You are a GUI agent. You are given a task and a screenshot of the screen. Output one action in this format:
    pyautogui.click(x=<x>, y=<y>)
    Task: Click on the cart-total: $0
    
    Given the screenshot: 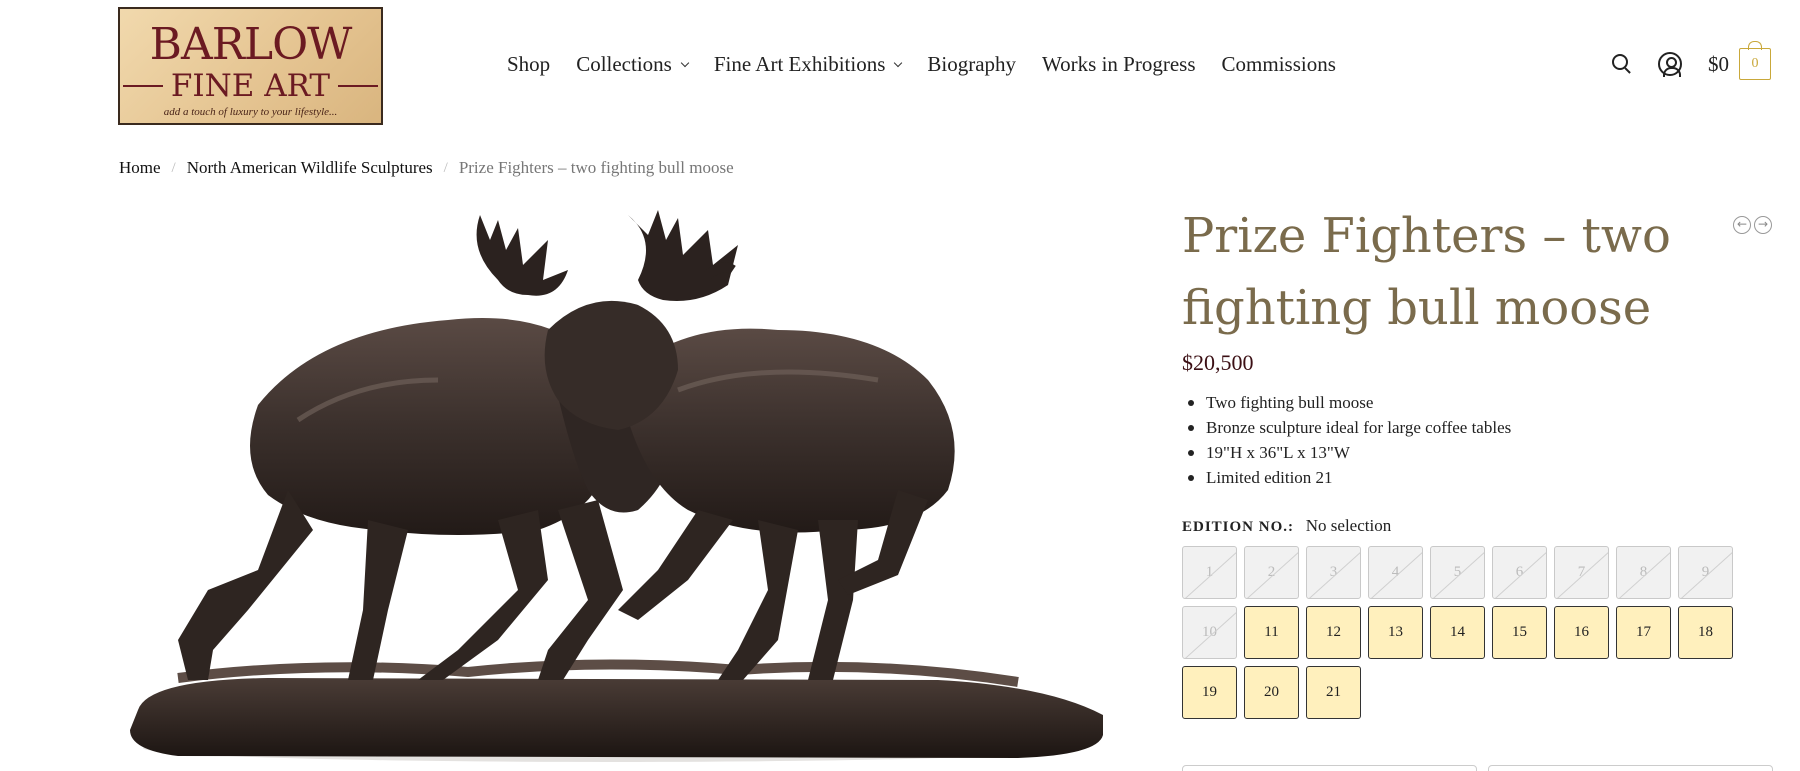 What is the action you would take?
    pyautogui.click(x=1718, y=64)
    